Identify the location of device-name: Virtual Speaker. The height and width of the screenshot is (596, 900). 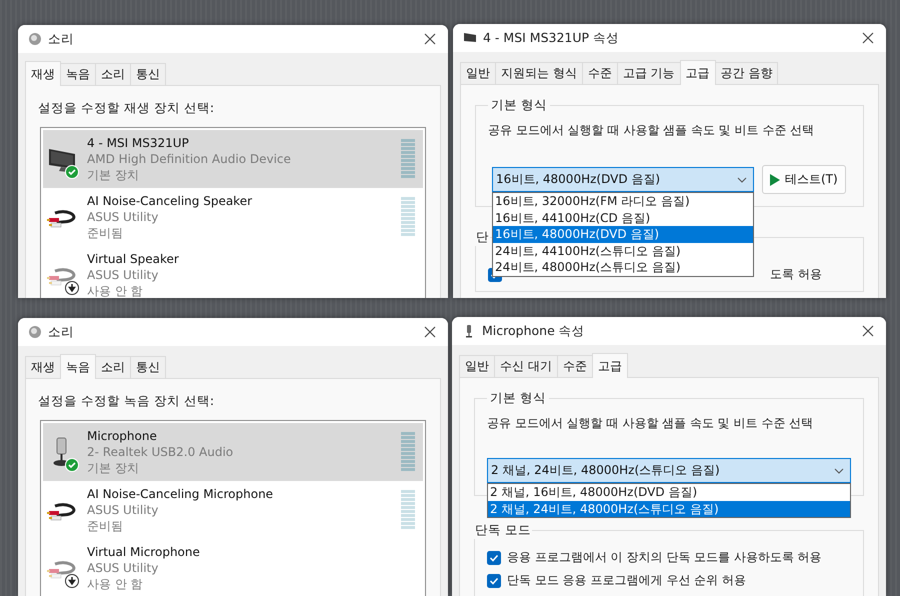
(133, 259).